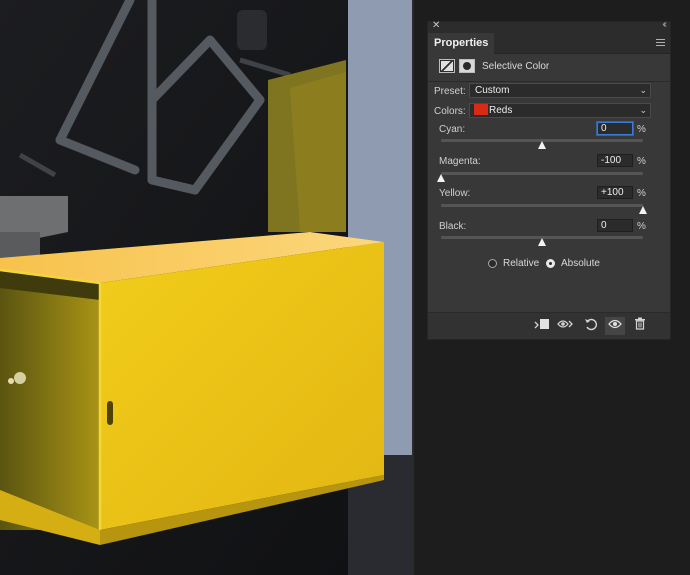 This screenshot has width=690, height=575. What do you see at coordinates (492, 90) in the screenshot?
I see `preset-value: Custom` at bounding box center [492, 90].